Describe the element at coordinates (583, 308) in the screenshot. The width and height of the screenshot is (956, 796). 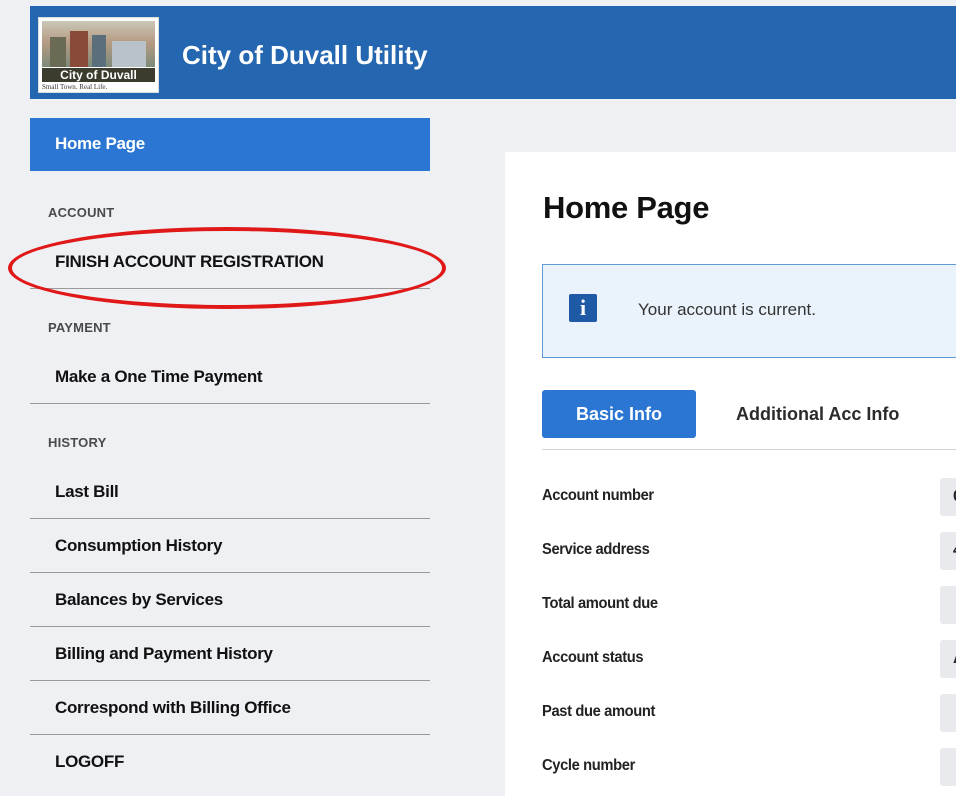
I see `info-icon: i` at that location.